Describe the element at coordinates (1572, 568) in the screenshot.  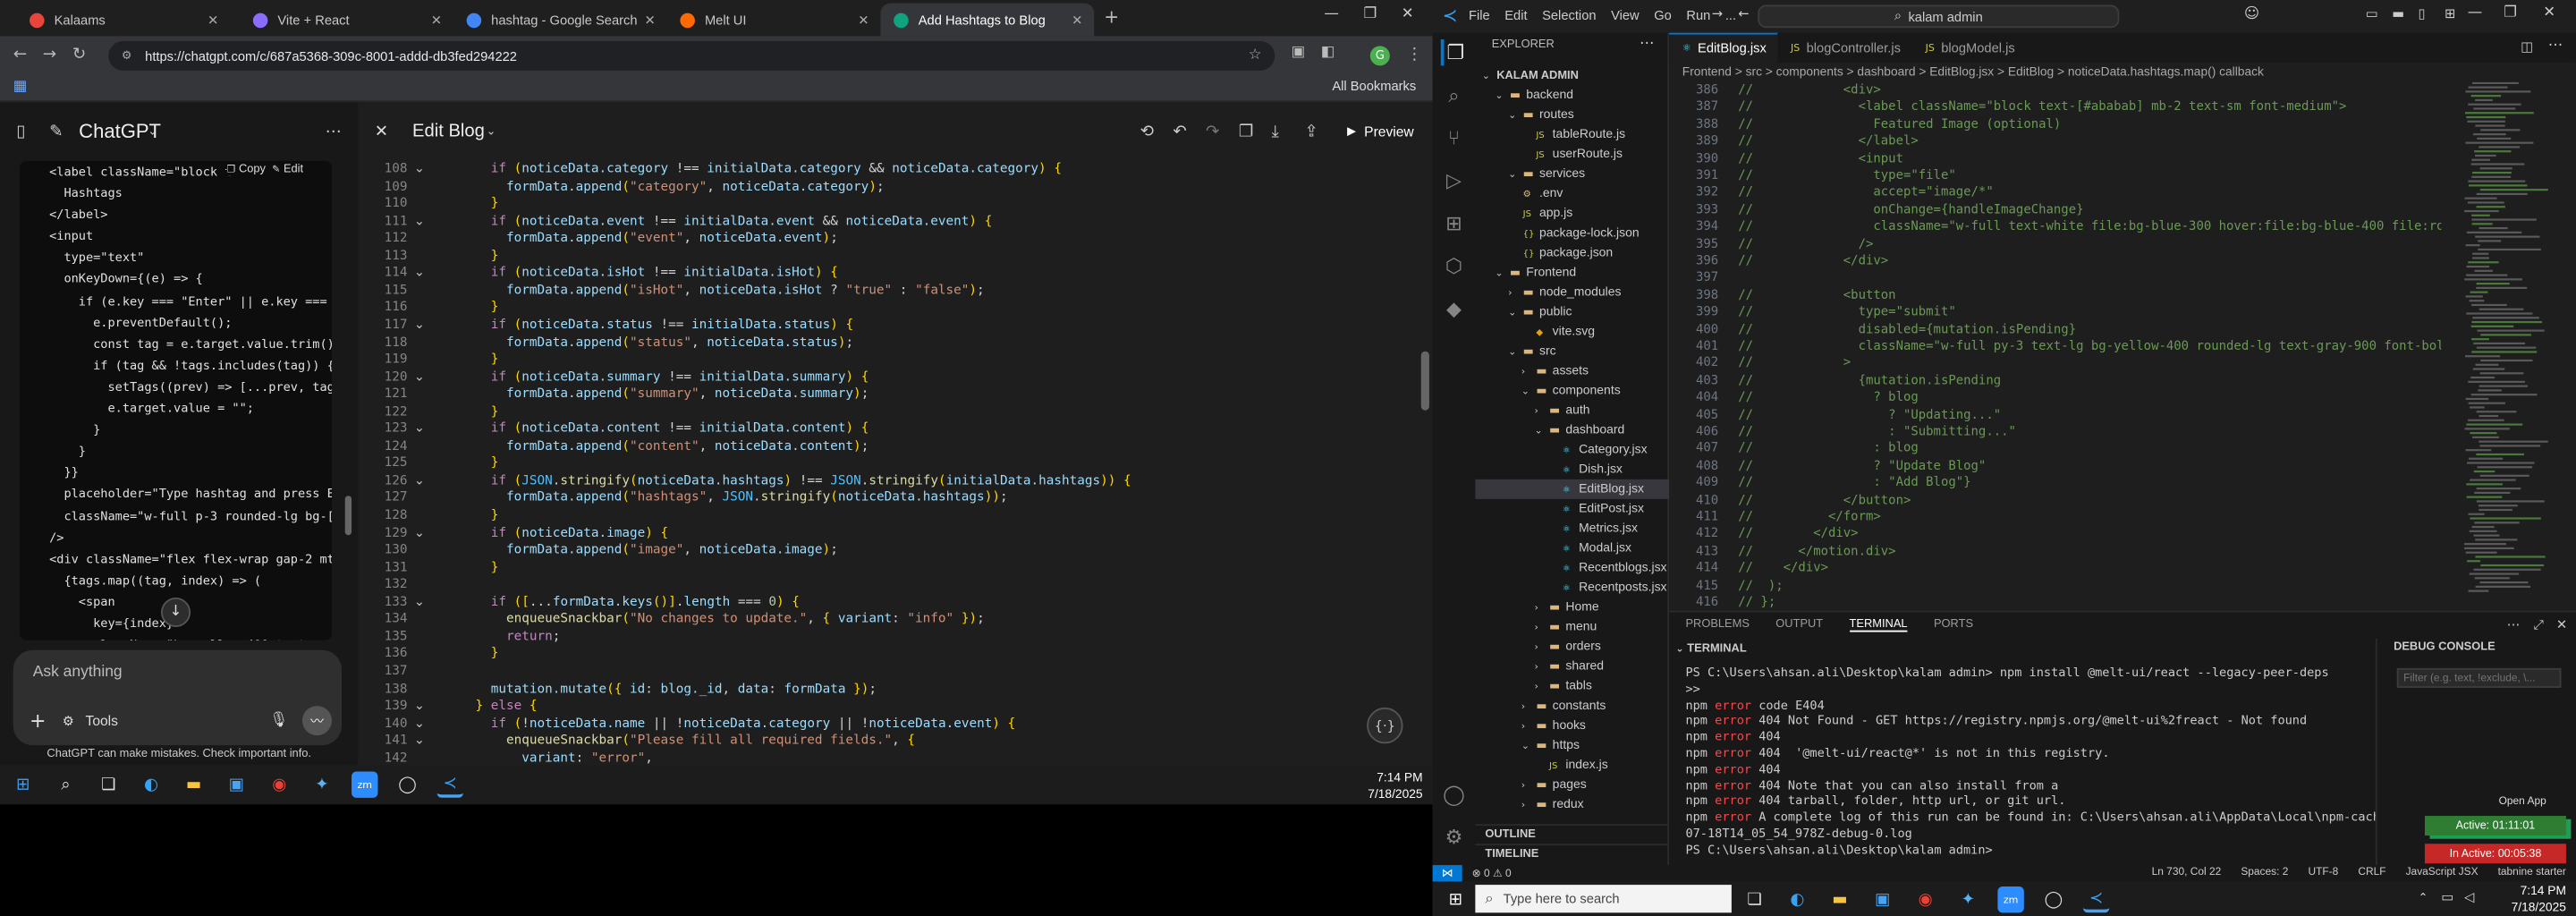
I see `tree-item: ⚛ Recentblogs.jsx` at that location.